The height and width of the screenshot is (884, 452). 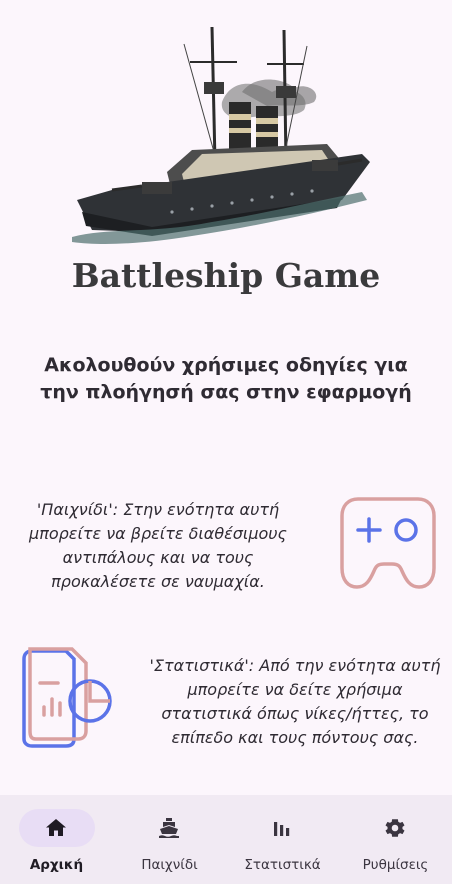 What do you see at coordinates (169, 839) in the screenshot?
I see `nav-item-game: Παιχνίδι` at bounding box center [169, 839].